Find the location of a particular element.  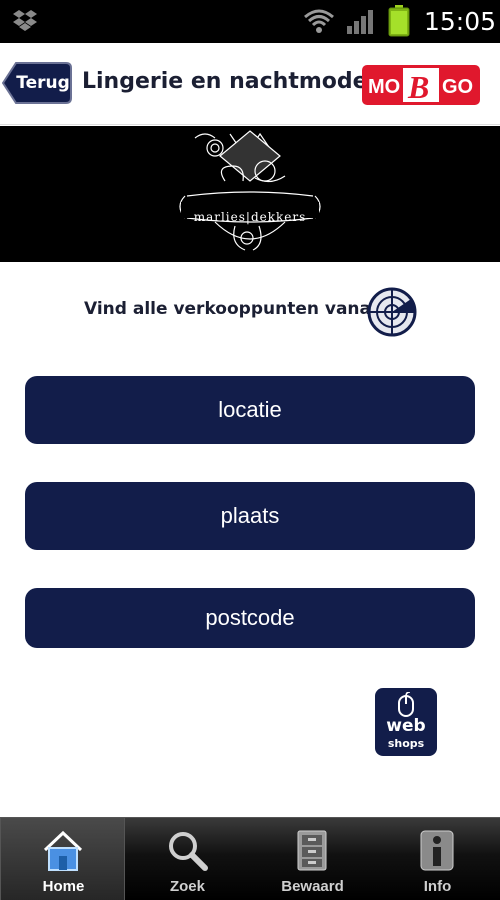

search-icon is located at coordinates (188, 851).